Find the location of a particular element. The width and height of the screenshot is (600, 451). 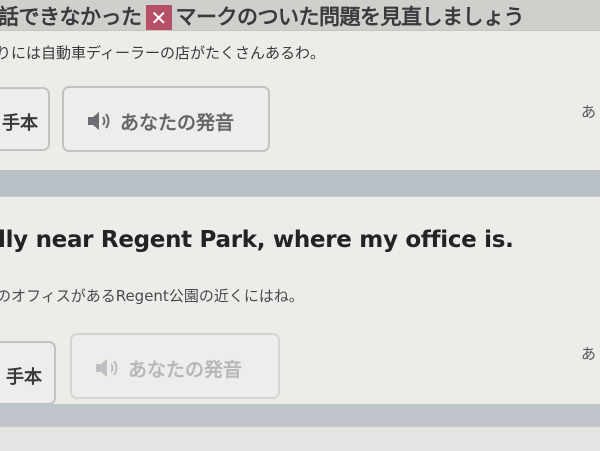

review-instruction-start: 話できなかった is located at coordinates (71, 17).